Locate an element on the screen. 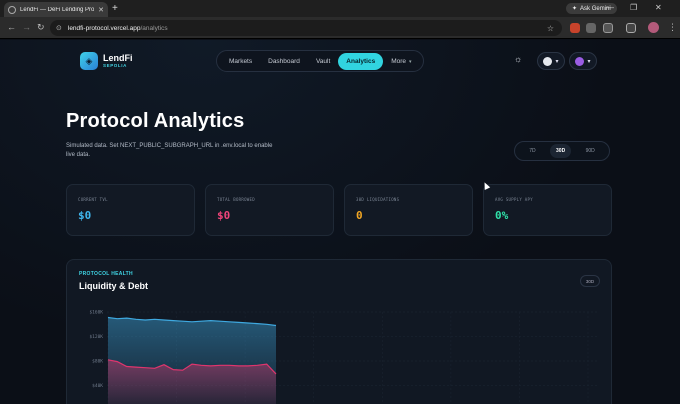 The height and width of the screenshot is (404, 680). y-tick-label: $40K is located at coordinates (97, 386).